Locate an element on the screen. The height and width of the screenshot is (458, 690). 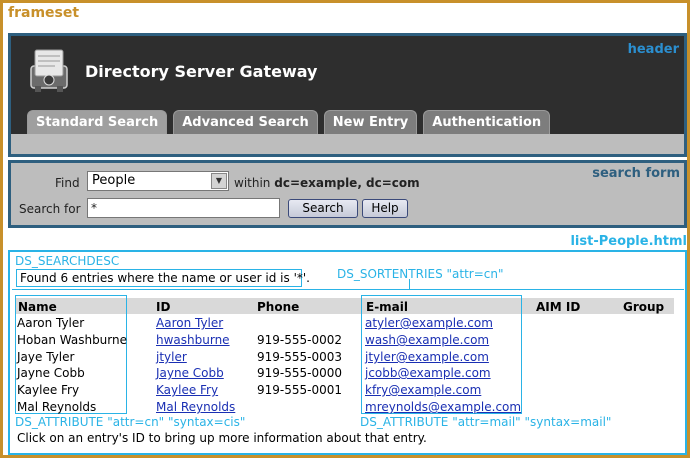
column-header-group: Group is located at coordinates (643, 307).